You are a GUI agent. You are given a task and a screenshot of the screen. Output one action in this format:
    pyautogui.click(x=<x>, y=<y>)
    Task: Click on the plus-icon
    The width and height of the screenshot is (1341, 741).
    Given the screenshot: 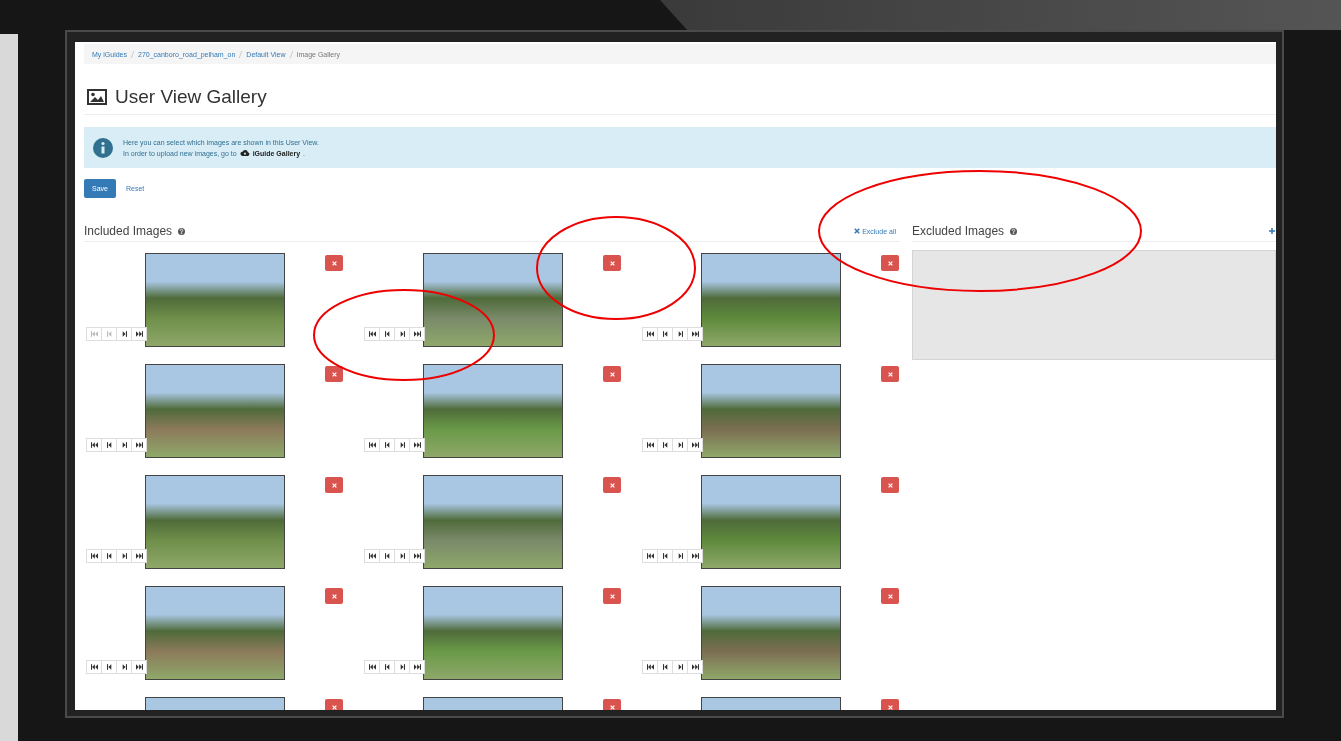 What is the action you would take?
    pyautogui.click(x=1272, y=231)
    